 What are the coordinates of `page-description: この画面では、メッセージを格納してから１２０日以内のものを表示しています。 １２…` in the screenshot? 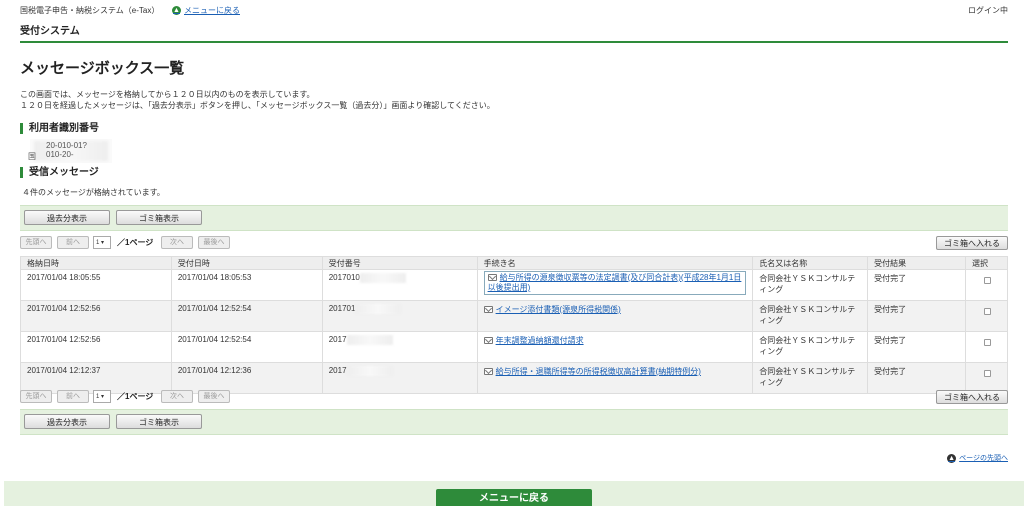 It's located at (257, 100).